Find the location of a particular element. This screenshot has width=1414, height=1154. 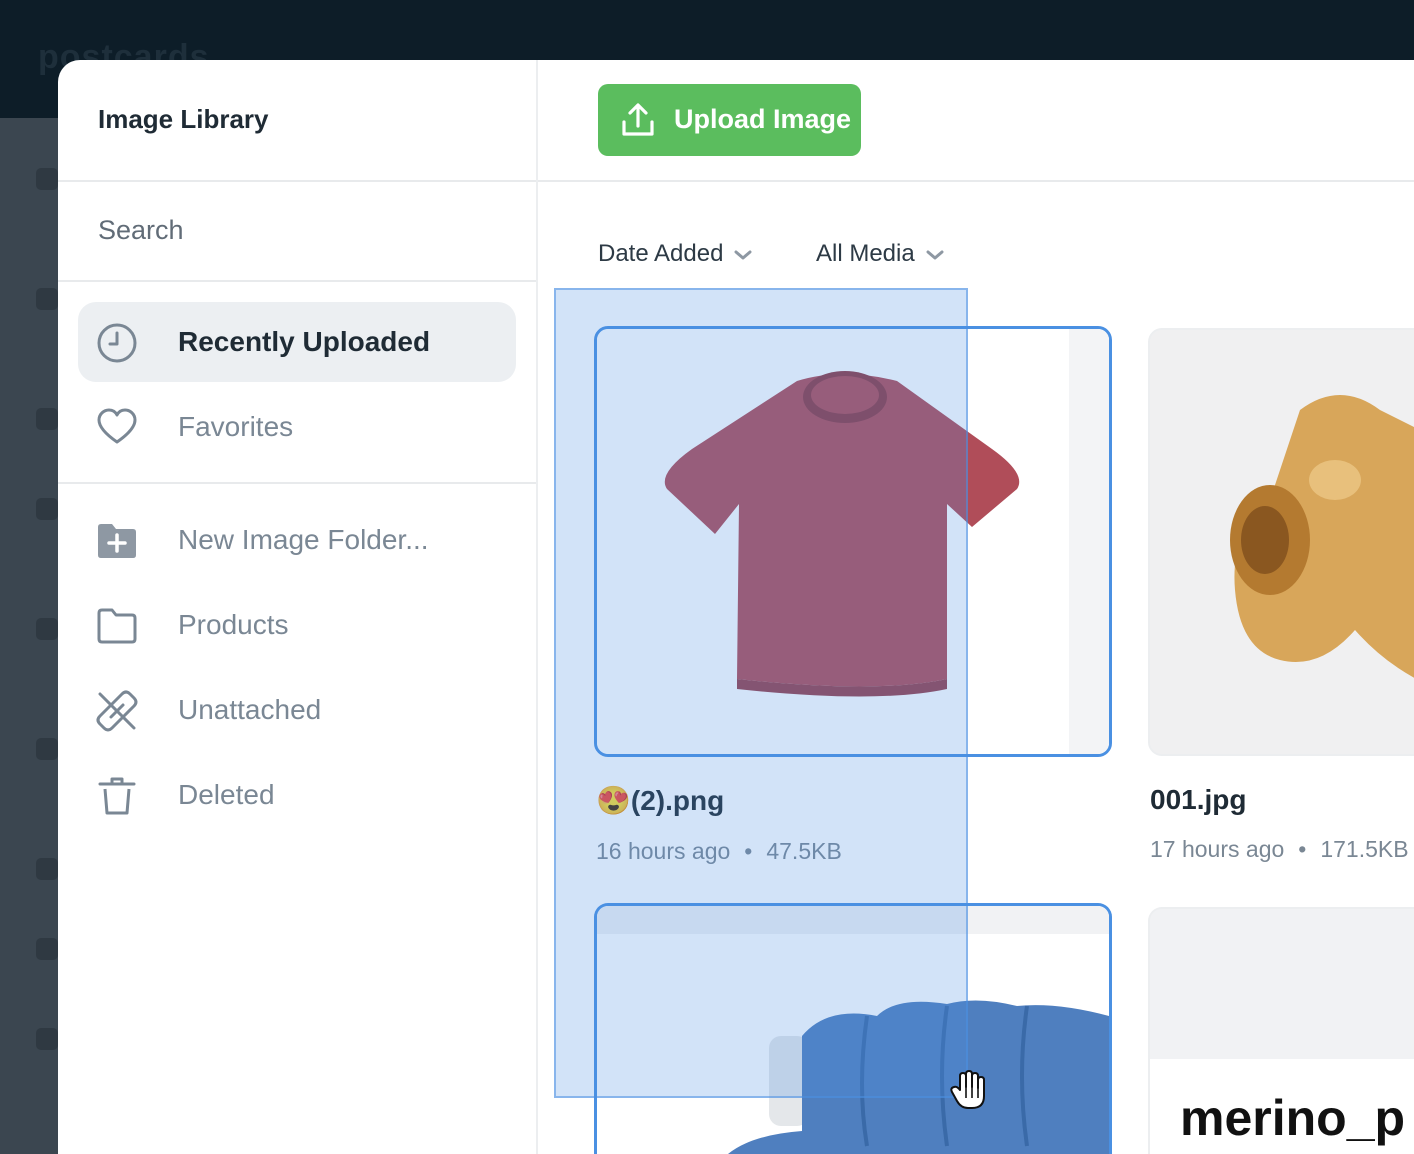

thumbnail-text: merino_p is located at coordinates (1293, 1118).